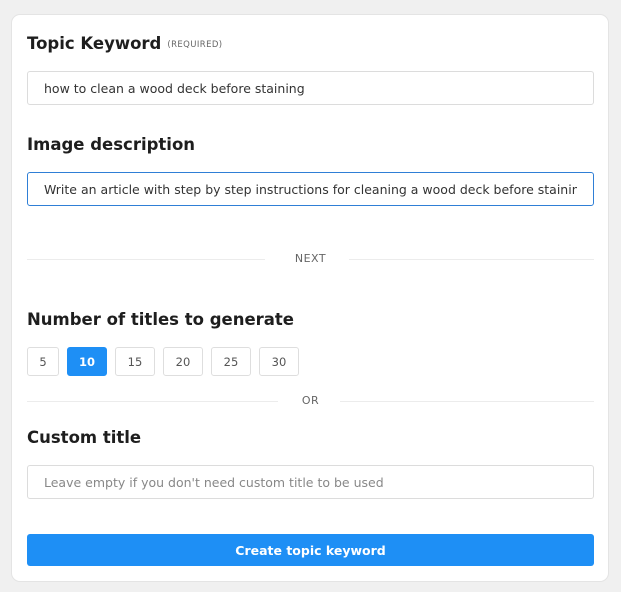 This screenshot has width=621, height=592. What do you see at coordinates (231, 361) in the screenshot?
I see `count-option-25: 25` at bounding box center [231, 361].